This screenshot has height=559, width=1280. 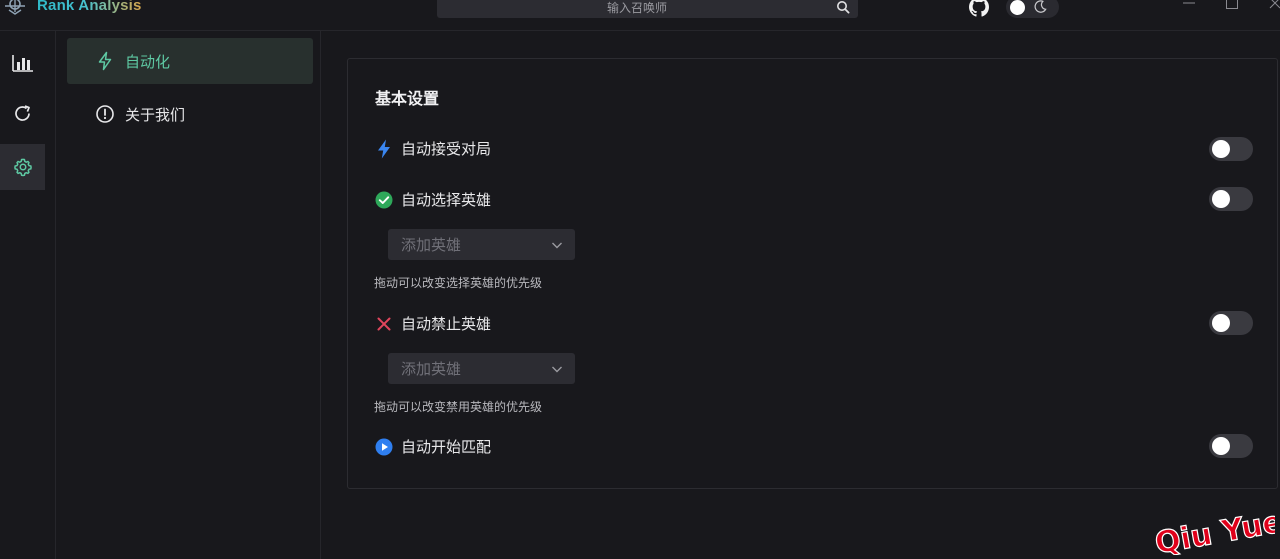 I want to click on auto-match-row: 自动开始匹配, so click(x=432, y=446).